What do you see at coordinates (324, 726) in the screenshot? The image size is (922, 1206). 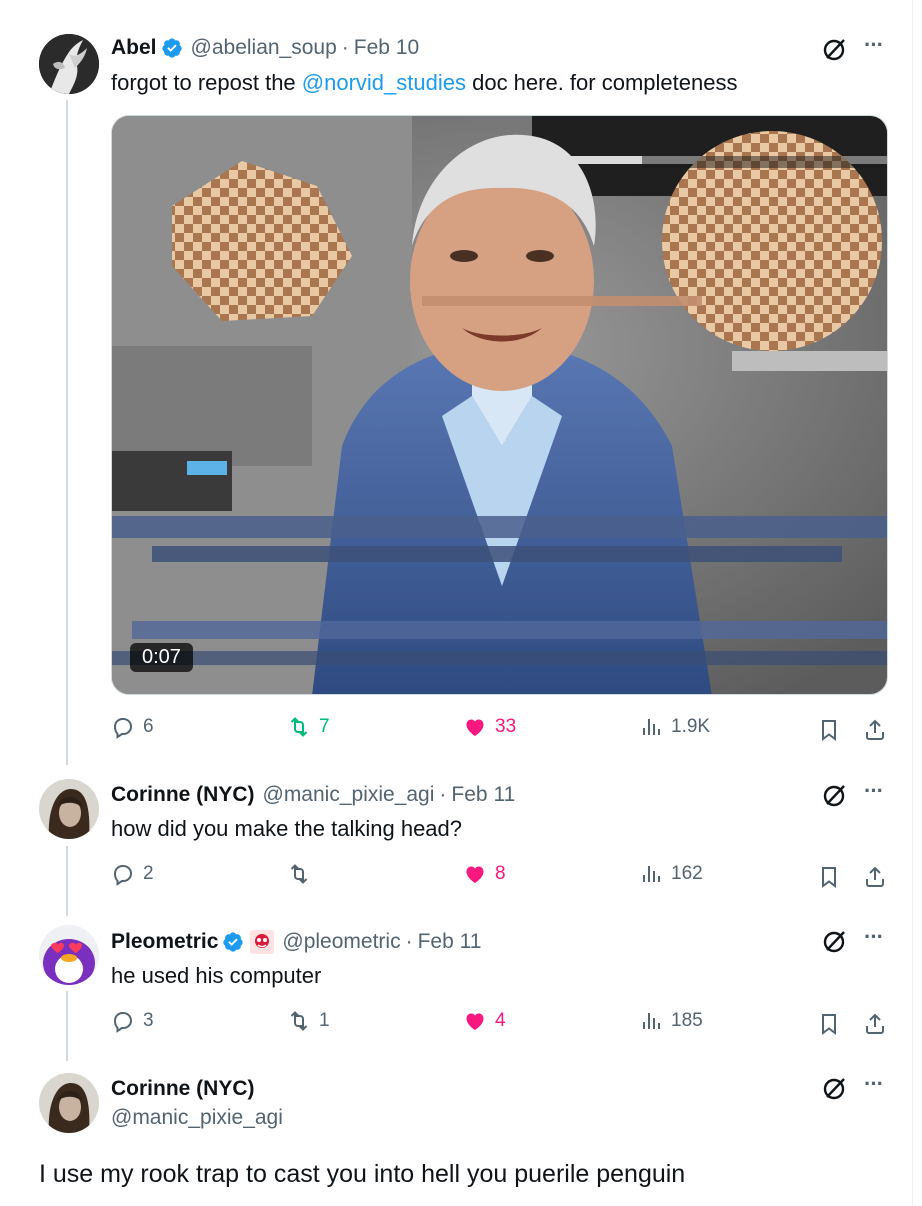 I see `repost-count: 7` at bounding box center [324, 726].